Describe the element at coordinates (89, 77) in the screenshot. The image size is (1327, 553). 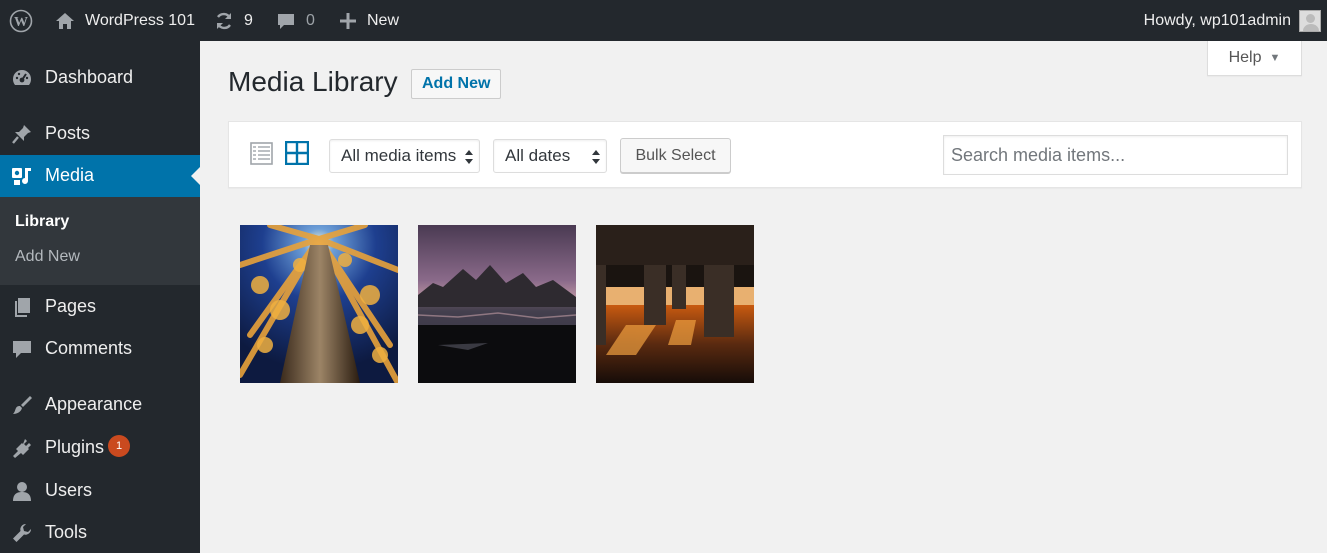
I see `sidebar-item-label: Dashboard` at that location.